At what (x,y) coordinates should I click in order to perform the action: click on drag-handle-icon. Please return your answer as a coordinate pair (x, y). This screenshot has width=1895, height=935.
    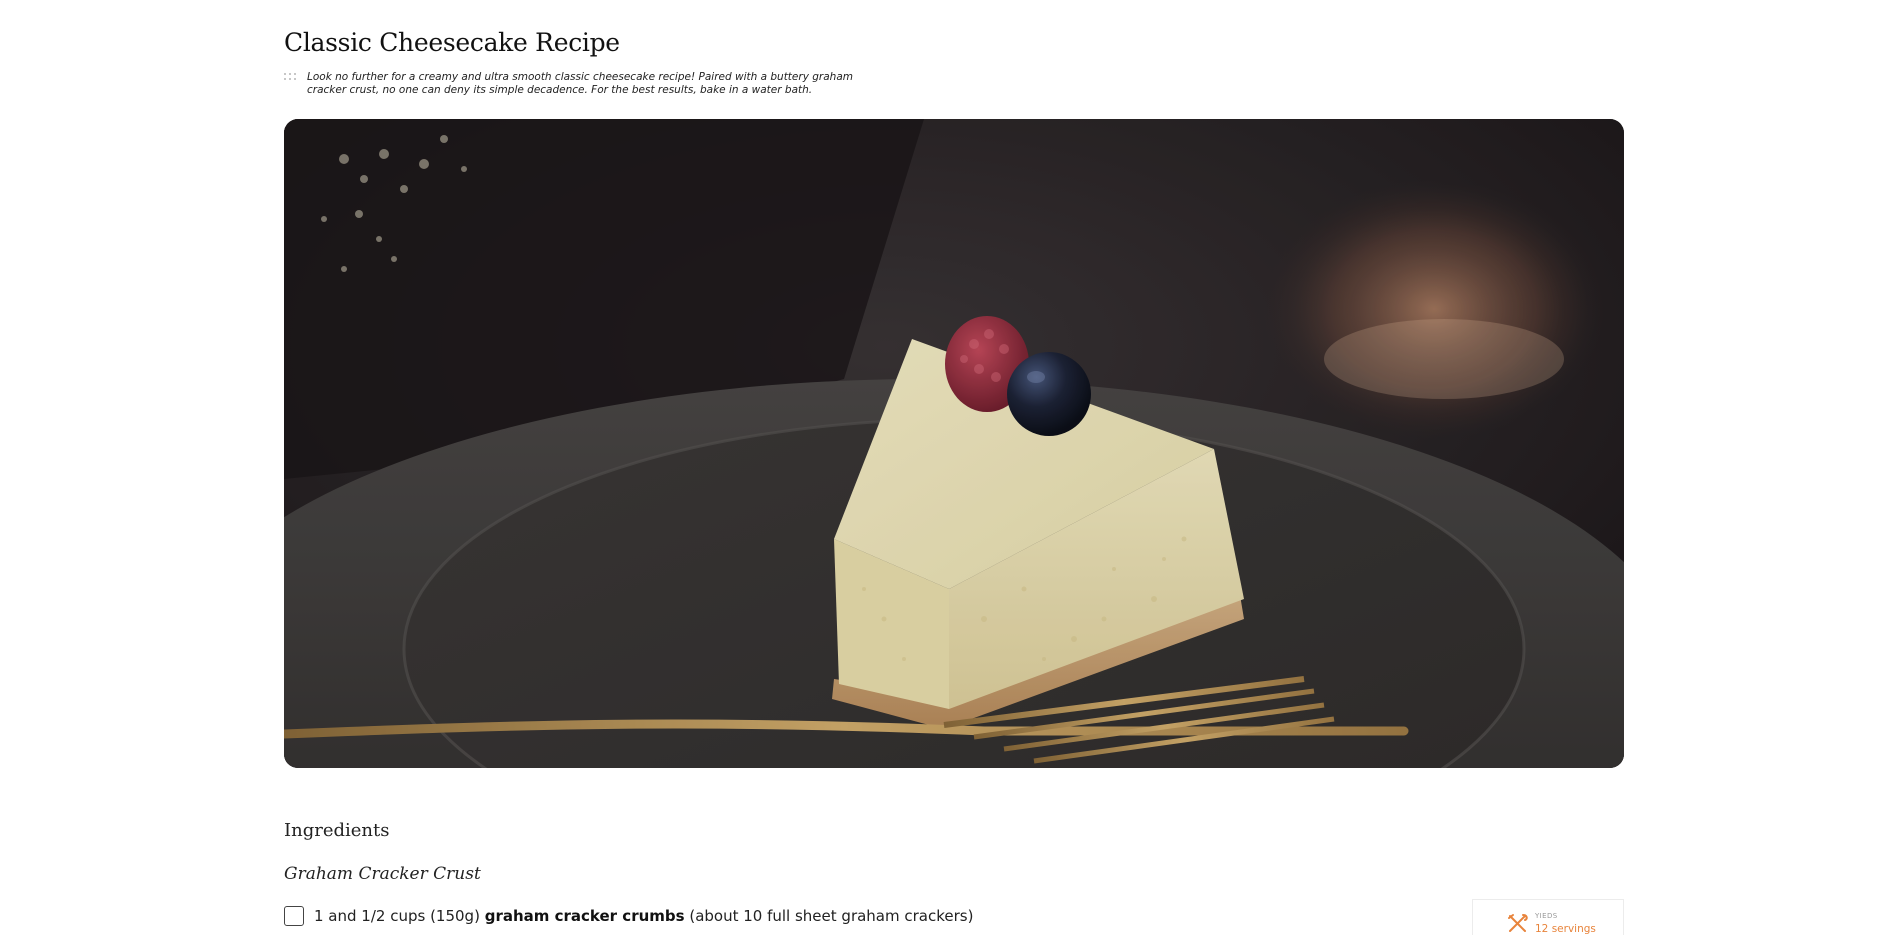
    Looking at the image, I should click on (291, 78).